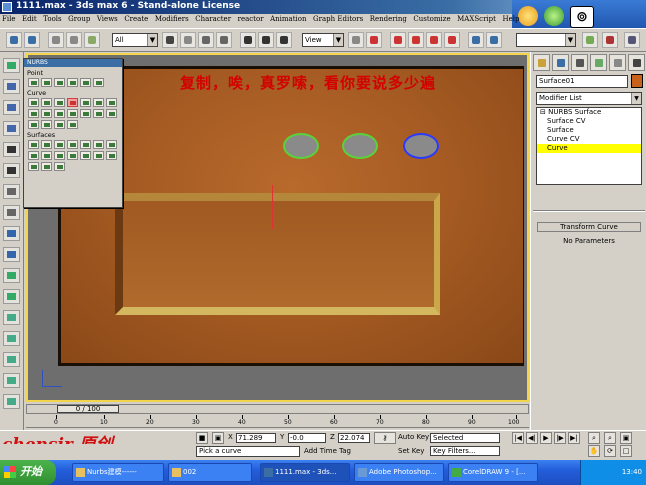 The width and height of the screenshot is (646, 485). I want to click on create-light-icon, so click(11, 191).